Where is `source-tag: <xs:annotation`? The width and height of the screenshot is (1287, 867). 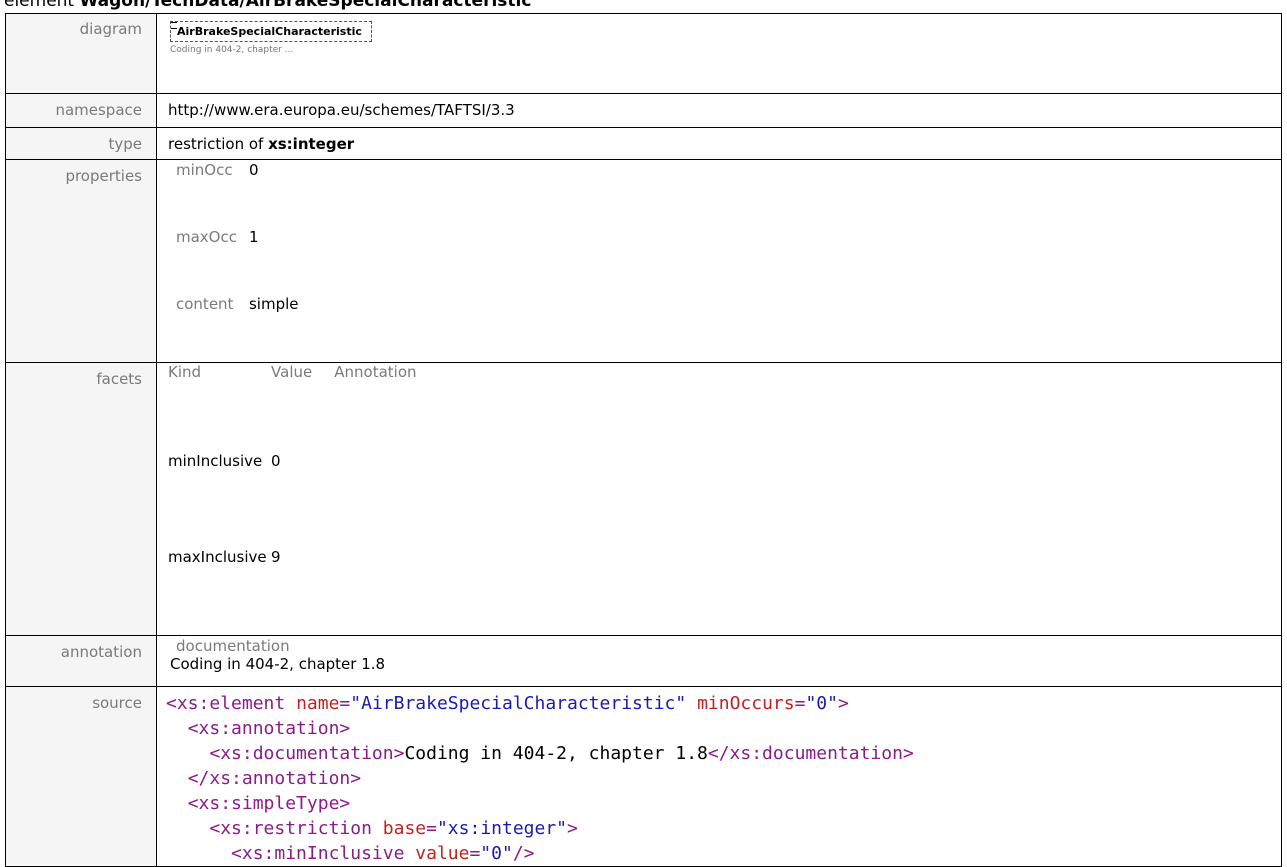
source-tag: <xs:annotation is located at coordinates (263, 728).